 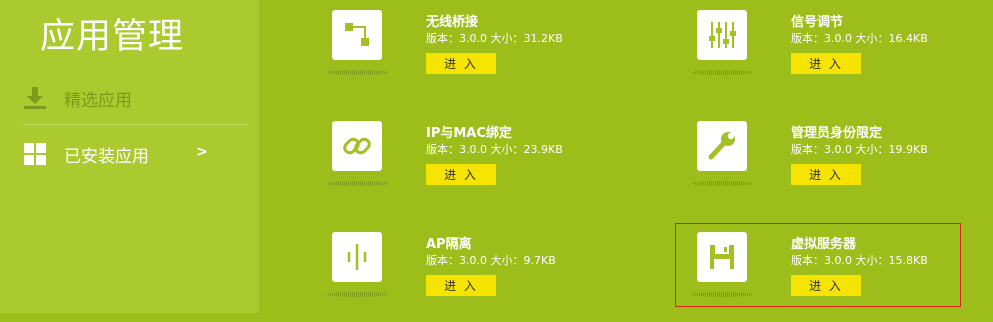 I want to click on app-card-ap-isolation: AP隔离 版本：3.0.0 大小：9.7KB 进 入, so click(x=454, y=277).